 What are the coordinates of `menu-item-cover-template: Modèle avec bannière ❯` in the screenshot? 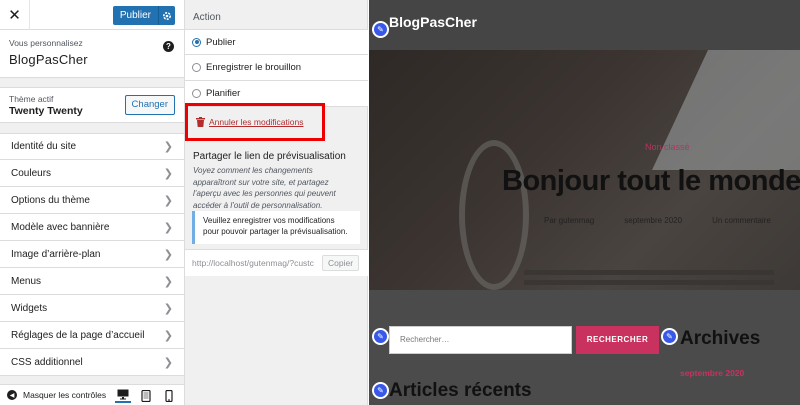 It's located at (92, 227).